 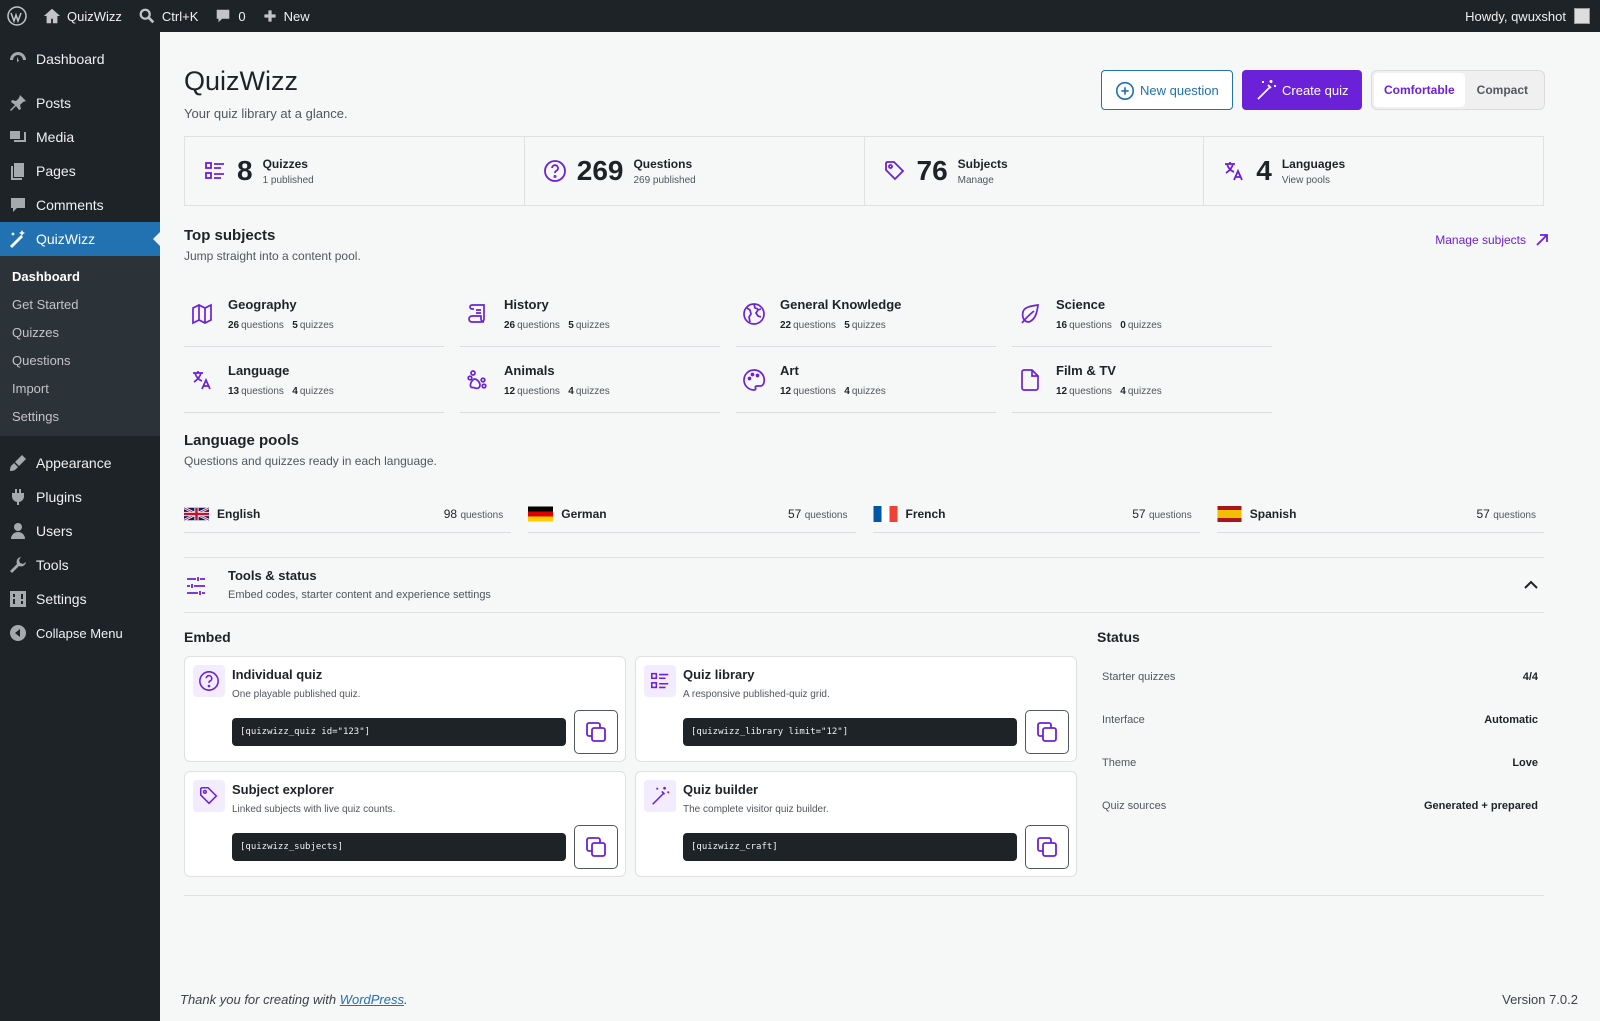 I want to click on collapse-menu-button: Collapse Menu, so click(x=80, y=633).